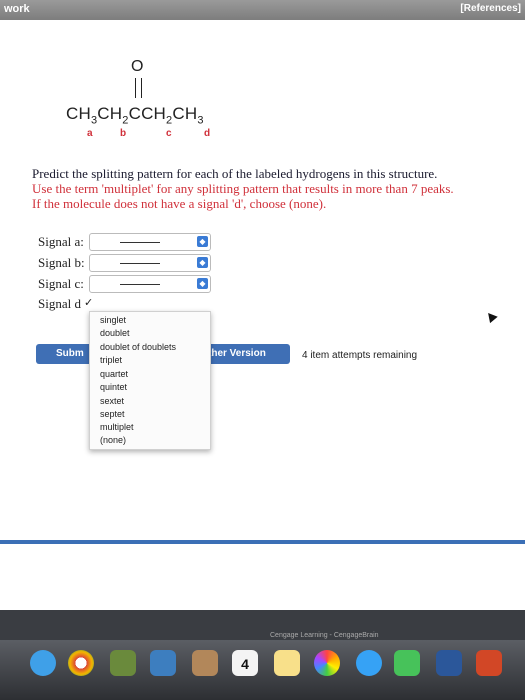 This screenshot has height=700, width=525. What do you see at coordinates (287, 663) in the screenshot?
I see `notes-icon` at bounding box center [287, 663].